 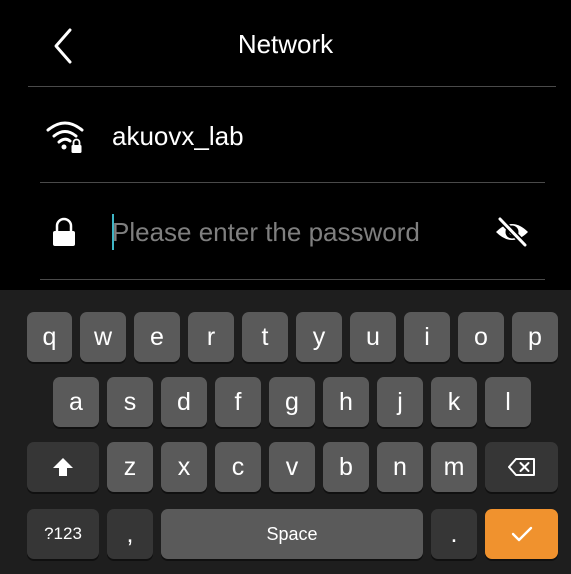 I want to click on backspace-key, so click(x=521, y=467).